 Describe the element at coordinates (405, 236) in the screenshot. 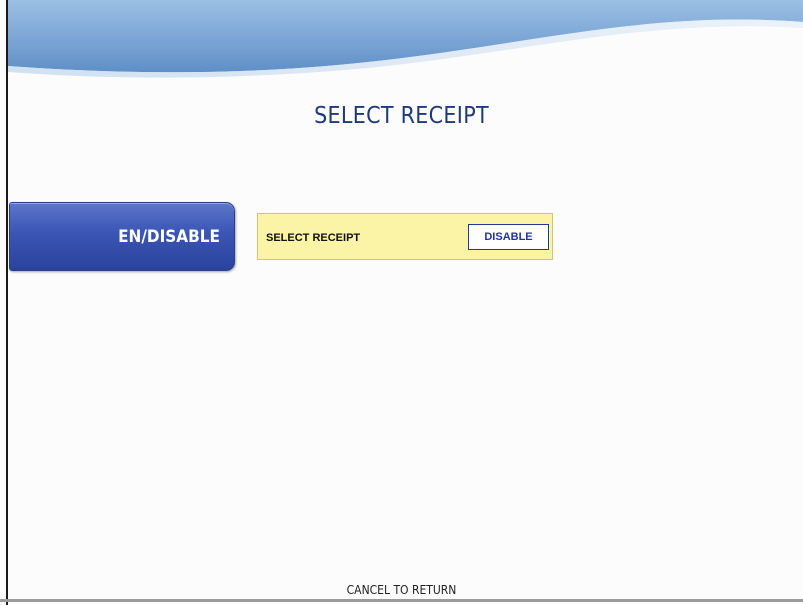

I see `receipt-setting-box: SELECT RECEIPT DISABLE` at that location.